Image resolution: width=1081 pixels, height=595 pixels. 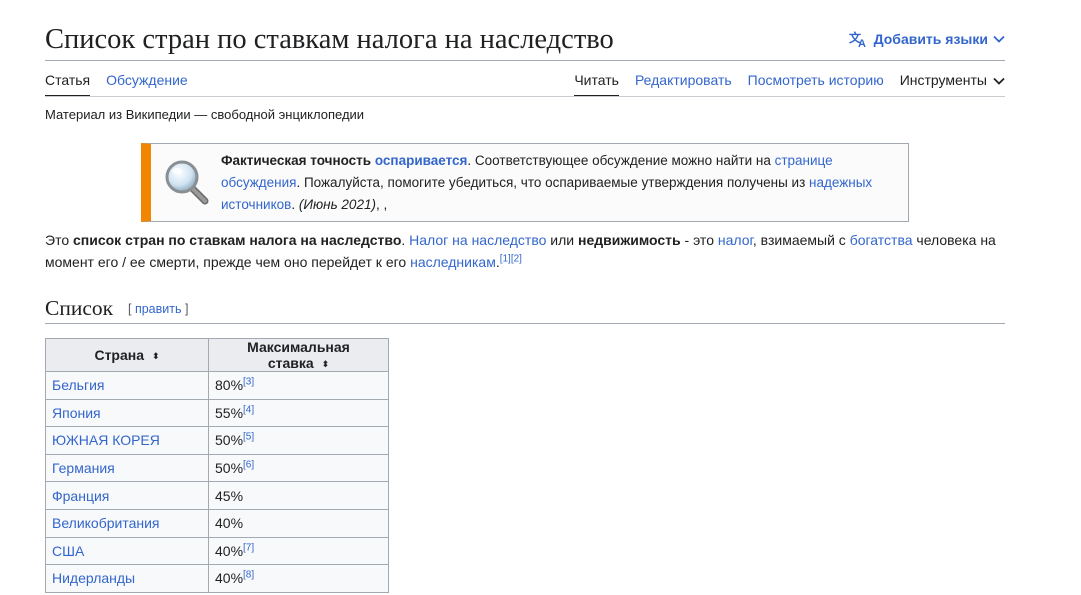 What do you see at coordinates (76, 413) in the screenshot?
I see `country-link: Япония` at bounding box center [76, 413].